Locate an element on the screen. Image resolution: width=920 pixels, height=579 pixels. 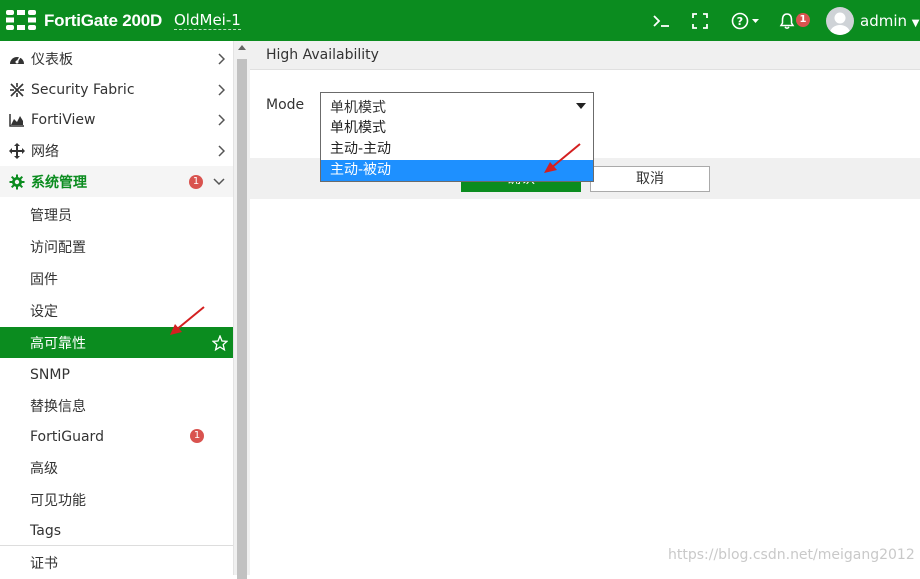
cancel-button: 取消 is located at coordinates (650, 179).